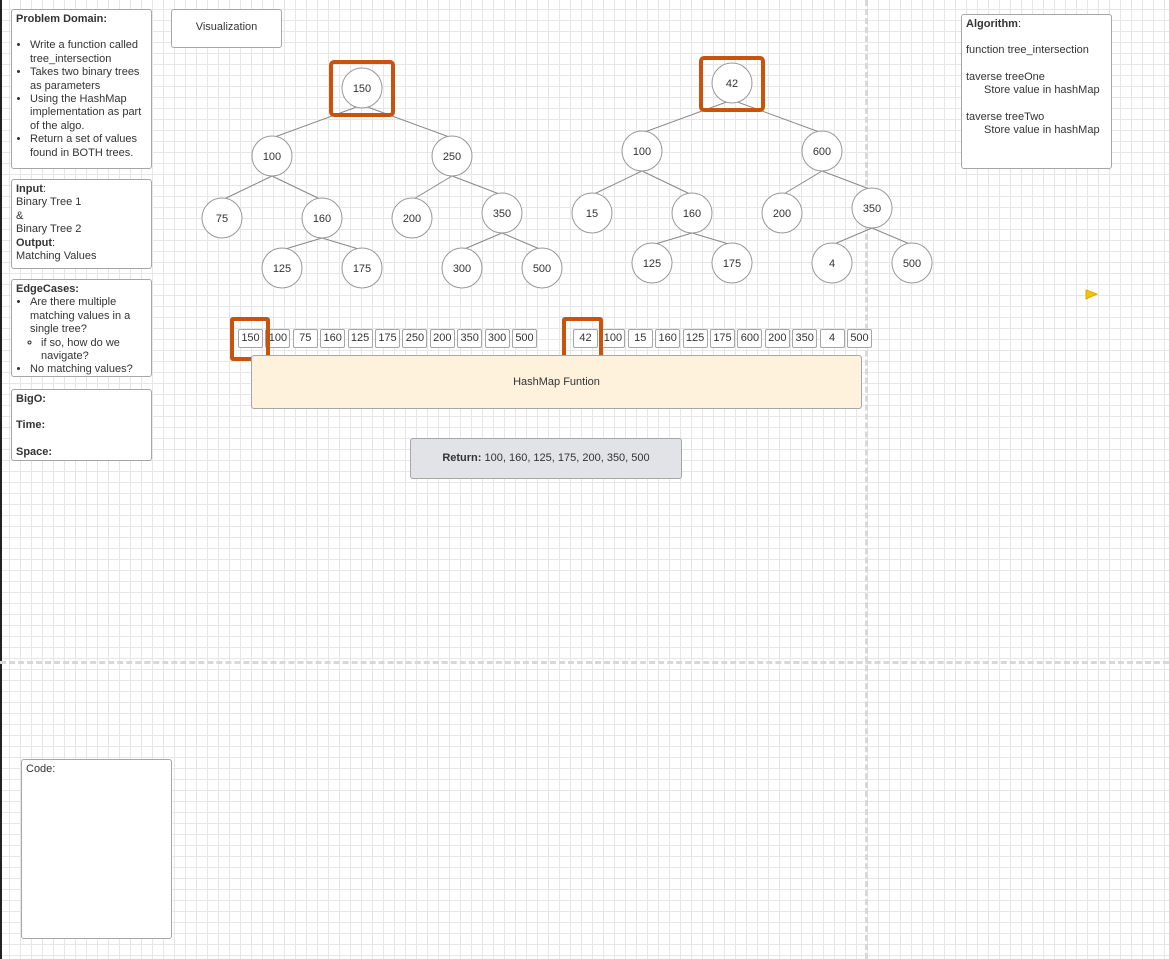  What do you see at coordinates (613, 338) in the screenshot?
I see `array-two-cell: 100` at bounding box center [613, 338].